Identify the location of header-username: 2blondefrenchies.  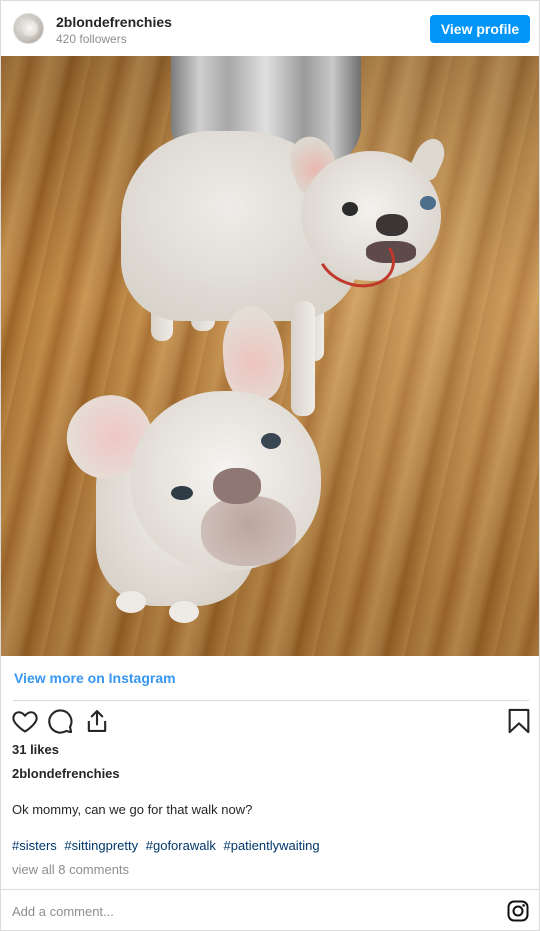
(114, 22).